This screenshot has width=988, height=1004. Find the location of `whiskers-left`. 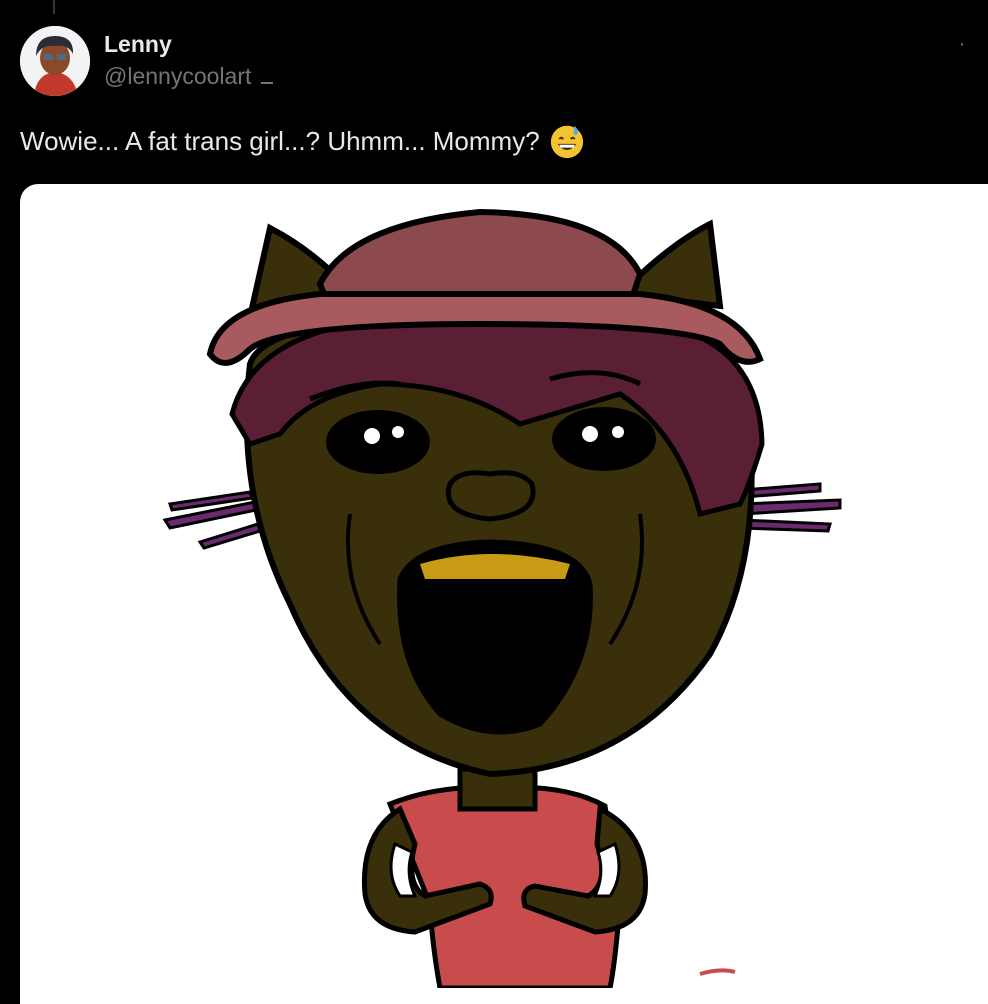

whiskers-left is located at coordinates (212, 520).